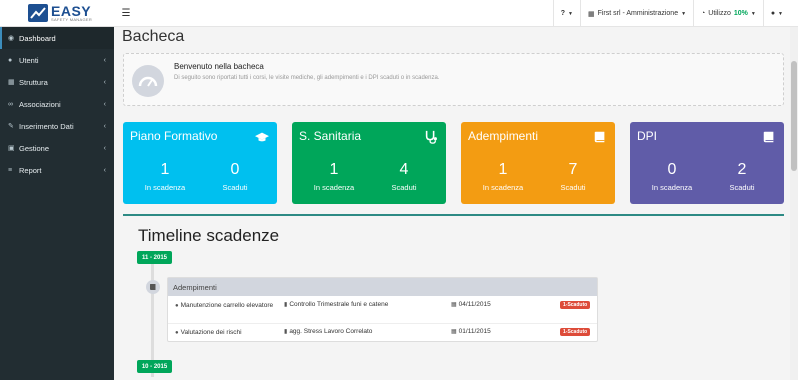  Describe the element at coordinates (174, 136) in the screenshot. I see `card-title: Piano Formativo` at that location.